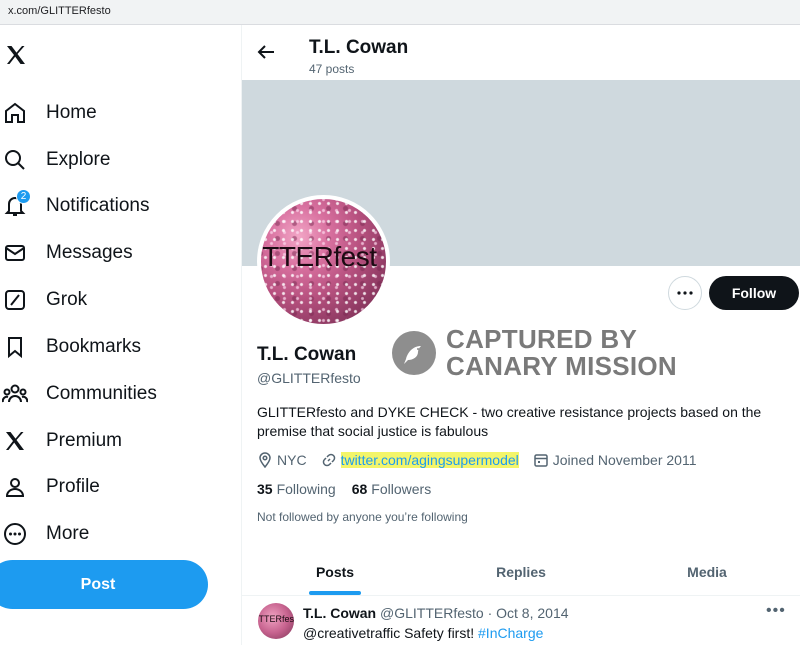  Describe the element at coordinates (16, 55) in the screenshot. I see `x-logo-icon` at that location.